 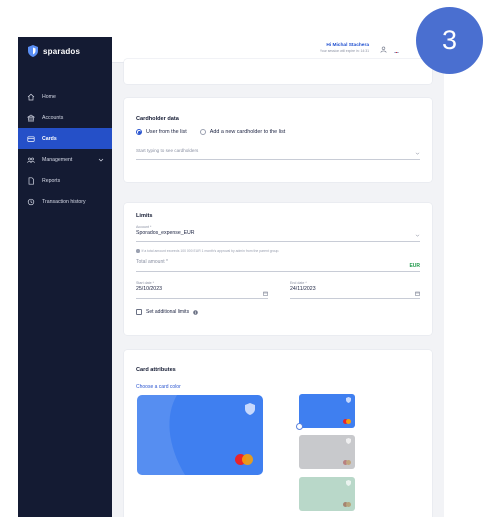 I want to click on field-value: Sporados_expense_EUR, so click(x=165, y=233).